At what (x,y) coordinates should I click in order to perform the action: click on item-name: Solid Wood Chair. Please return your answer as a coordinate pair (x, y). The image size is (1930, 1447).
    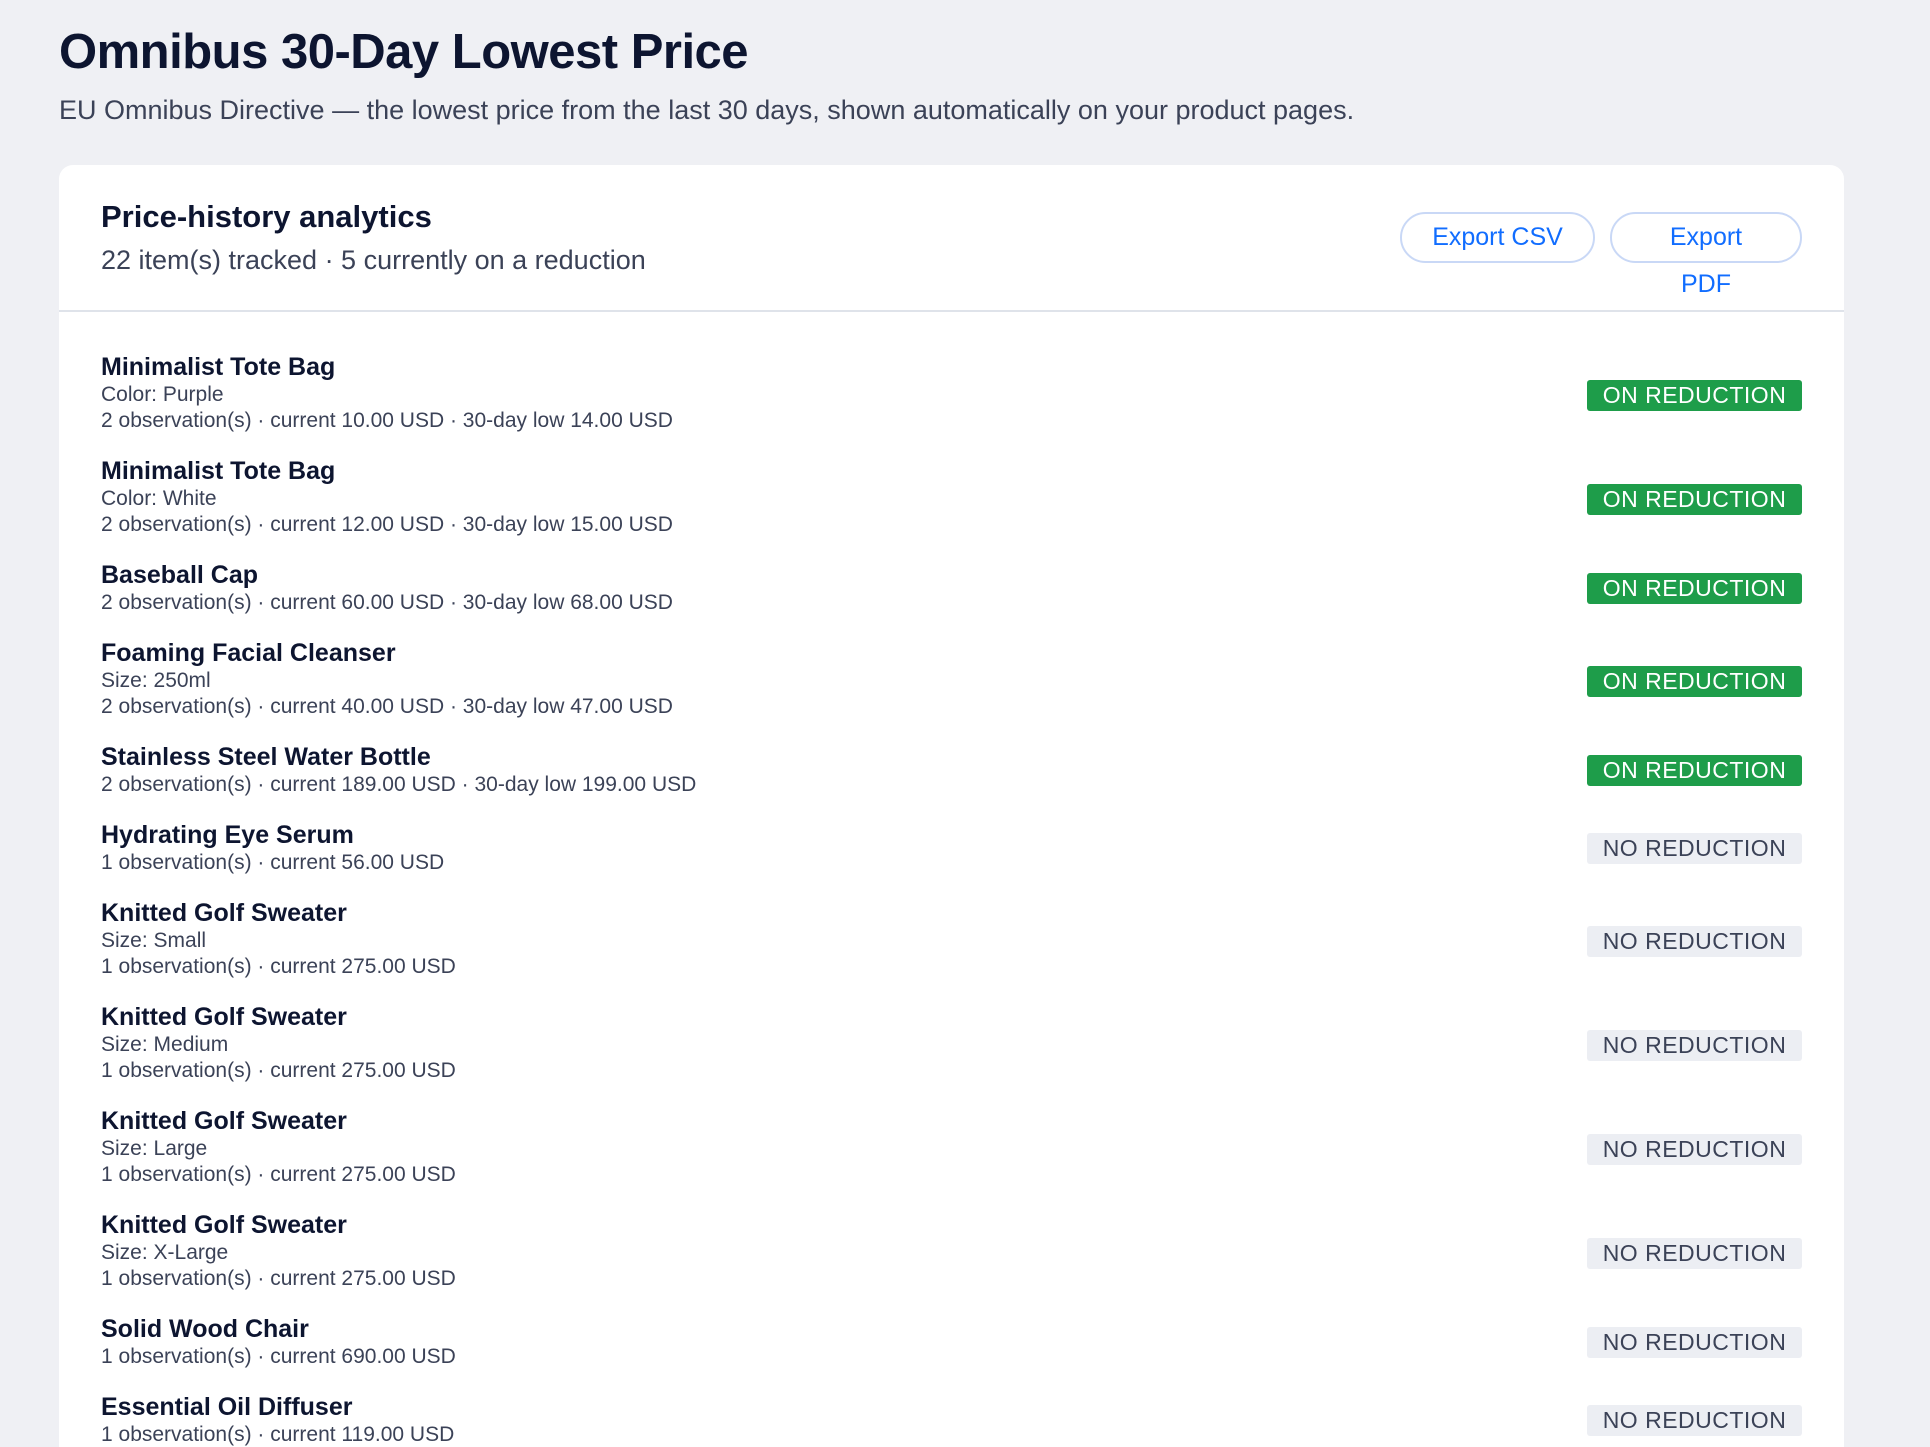
    Looking at the image, I should click on (205, 1329).